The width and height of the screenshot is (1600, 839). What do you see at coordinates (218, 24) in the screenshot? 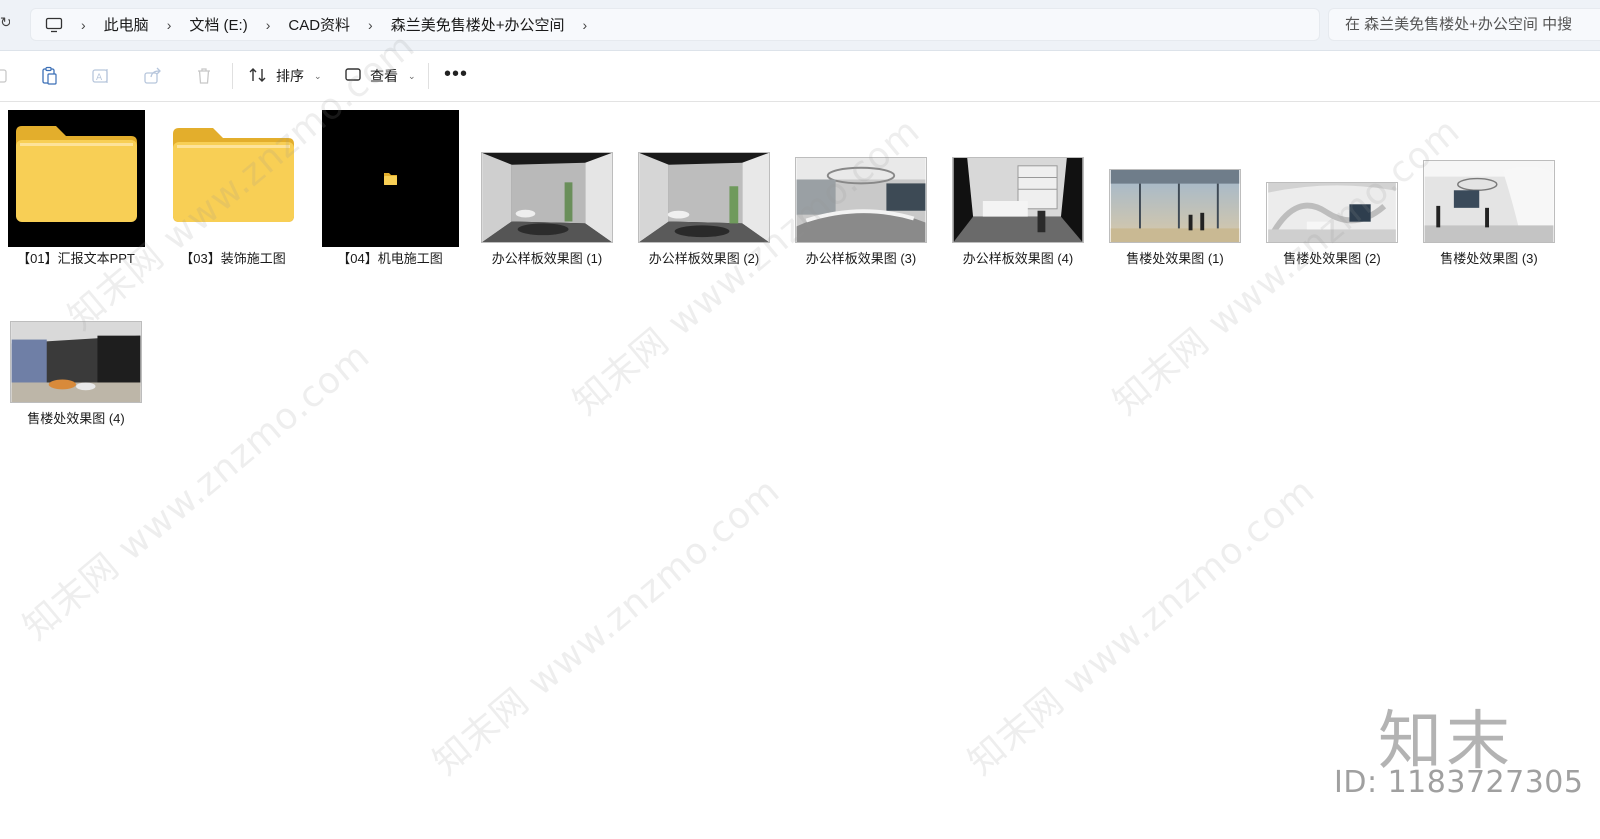
I see `breadcrumb-documents-drive: 文档 (E:)` at bounding box center [218, 24].